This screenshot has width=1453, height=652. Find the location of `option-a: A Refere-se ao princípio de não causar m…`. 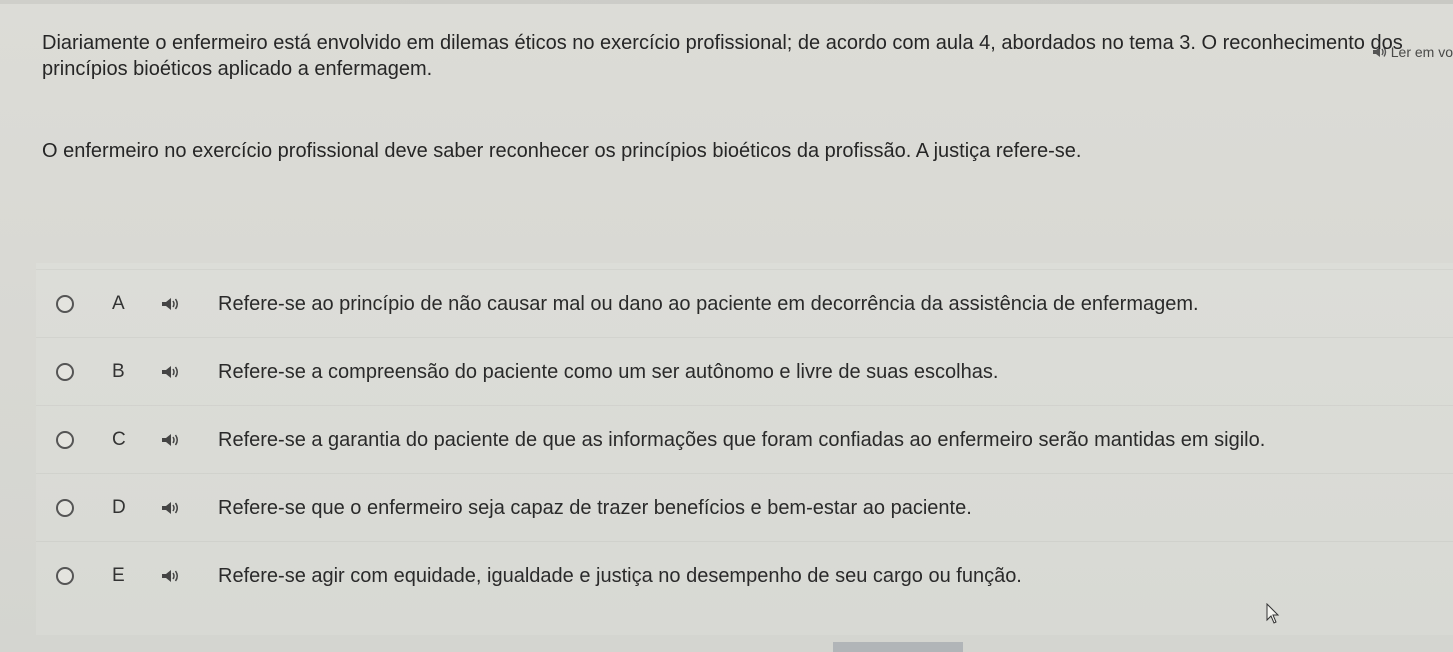

option-a: A Refere-se ao princípio de não causar m… is located at coordinates (744, 303).